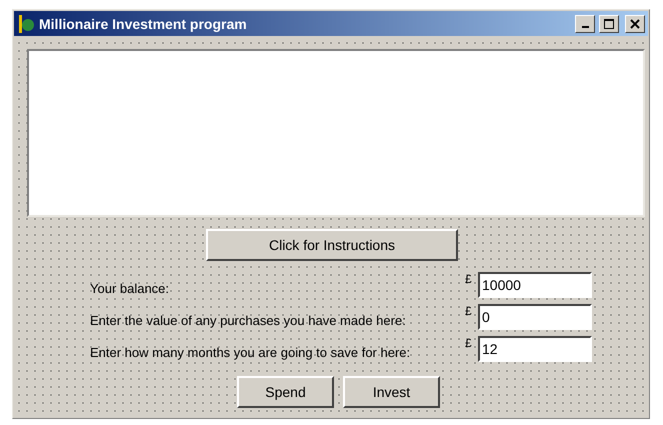  I want to click on field-label: Enter the value of any purchases you have made here:, so click(248, 320).